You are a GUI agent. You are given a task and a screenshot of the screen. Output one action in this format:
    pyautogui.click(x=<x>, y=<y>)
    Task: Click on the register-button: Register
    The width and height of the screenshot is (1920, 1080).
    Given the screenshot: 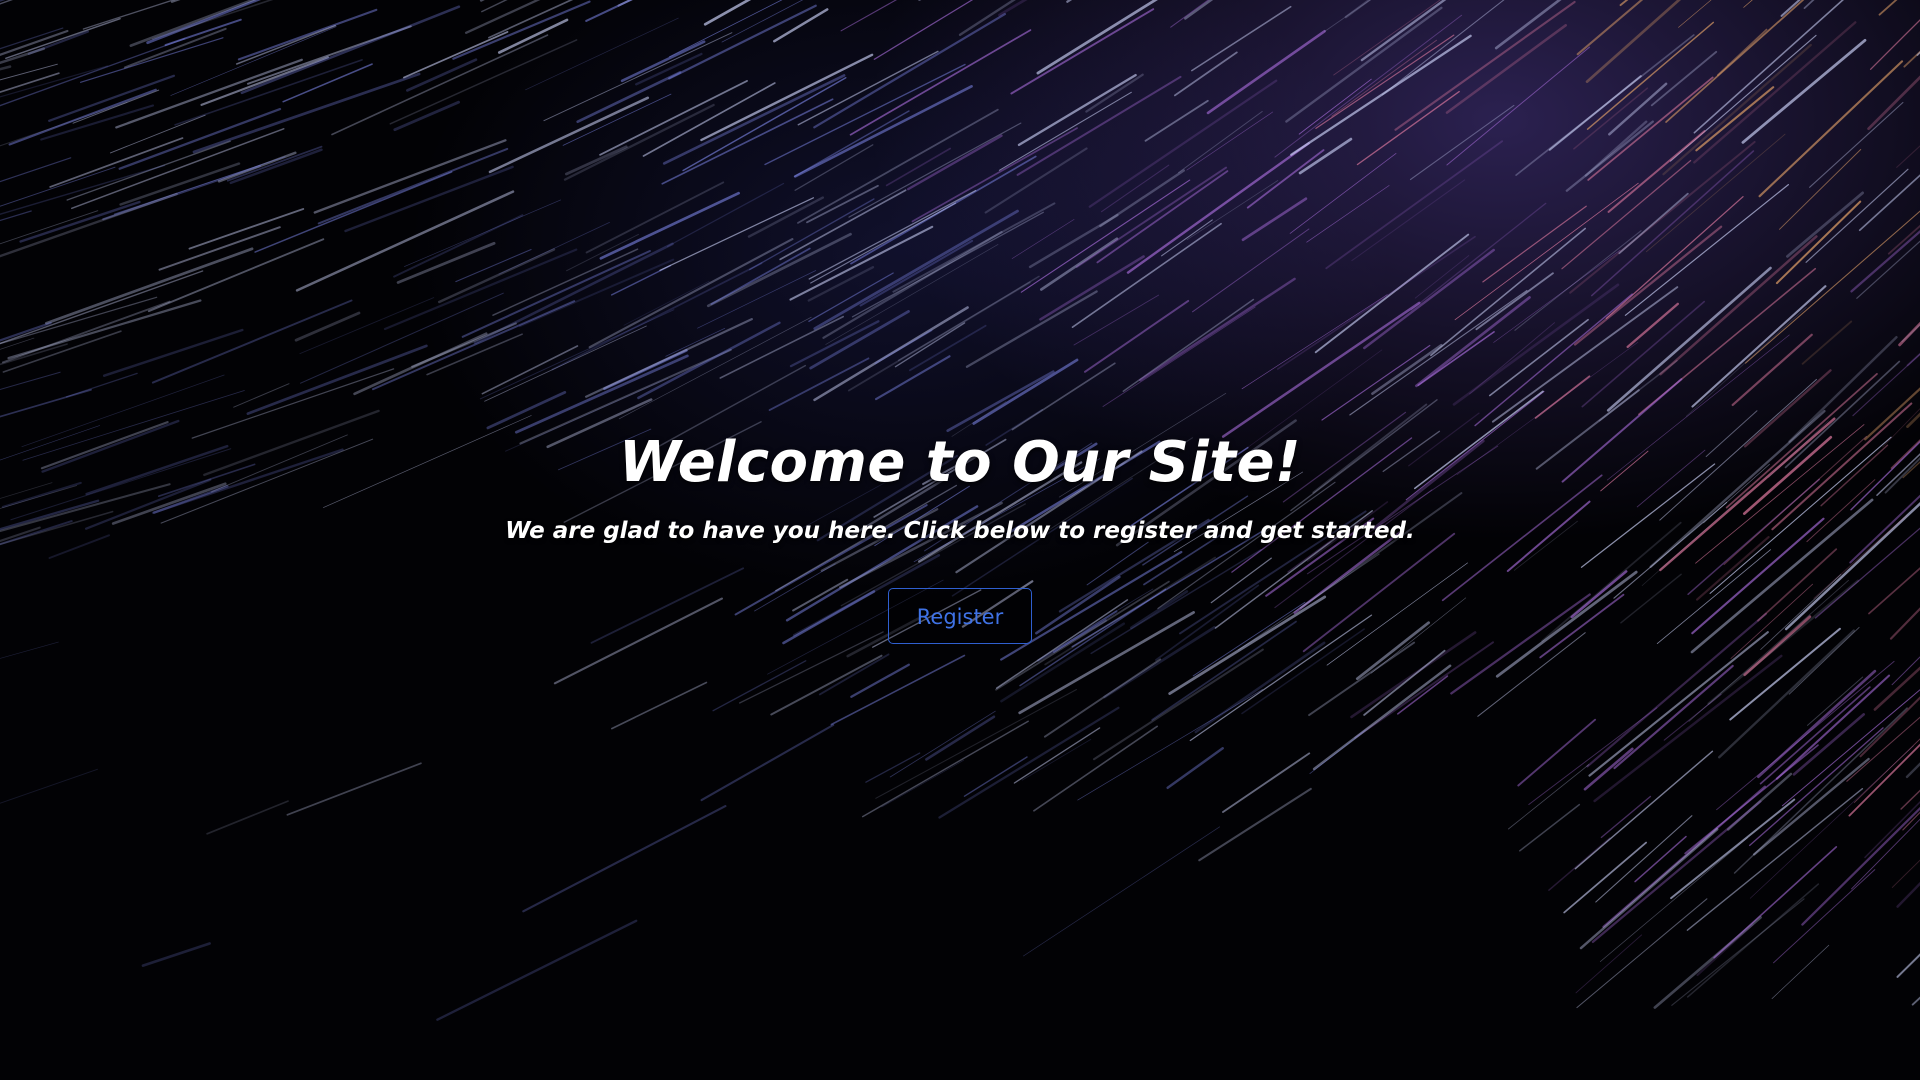 What is the action you would take?
    pyautogui.click(x=960, y=616)
    